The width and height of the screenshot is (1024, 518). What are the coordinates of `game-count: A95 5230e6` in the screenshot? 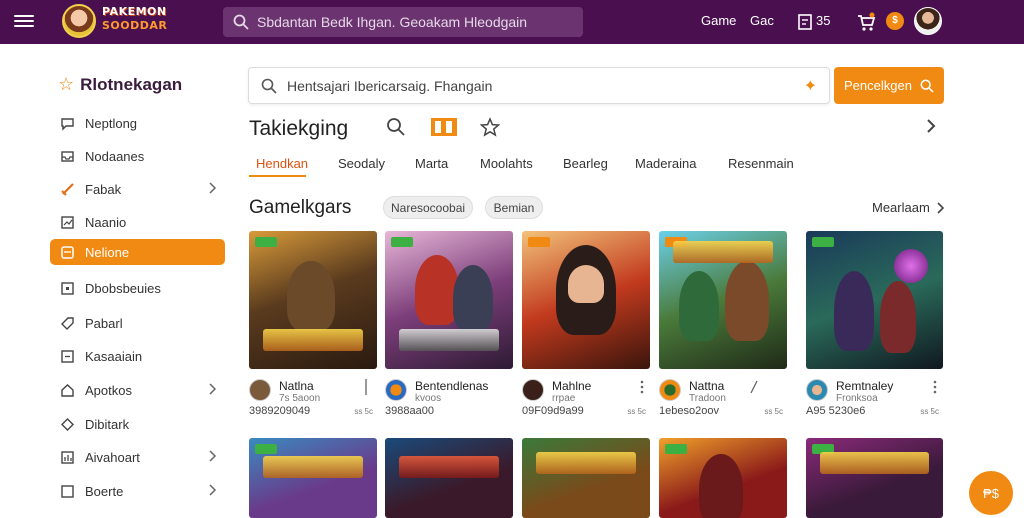 It's located at (836, 411).